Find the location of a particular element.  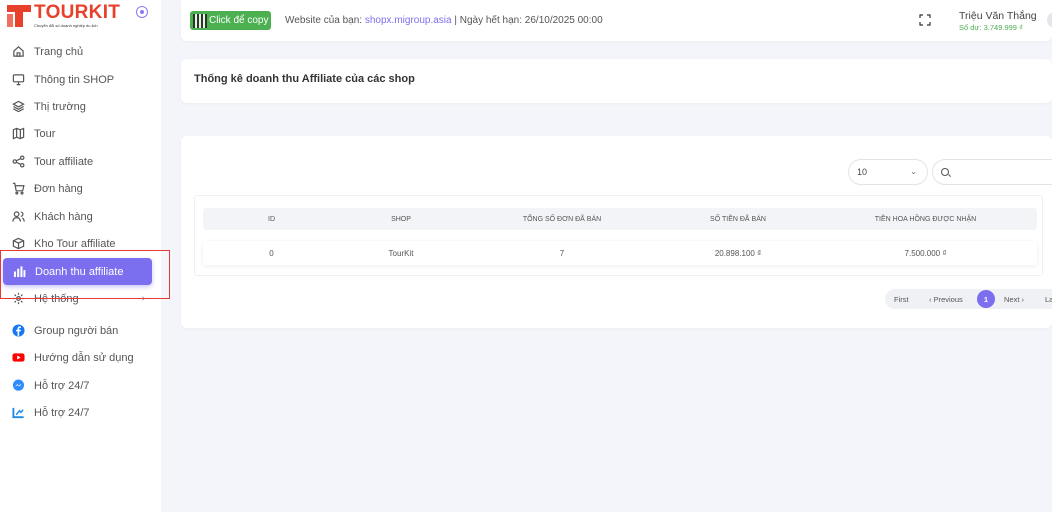

sidebar-item-huong-dan: Hướng dẫn sử dụng is located at coordinates (80, 357).